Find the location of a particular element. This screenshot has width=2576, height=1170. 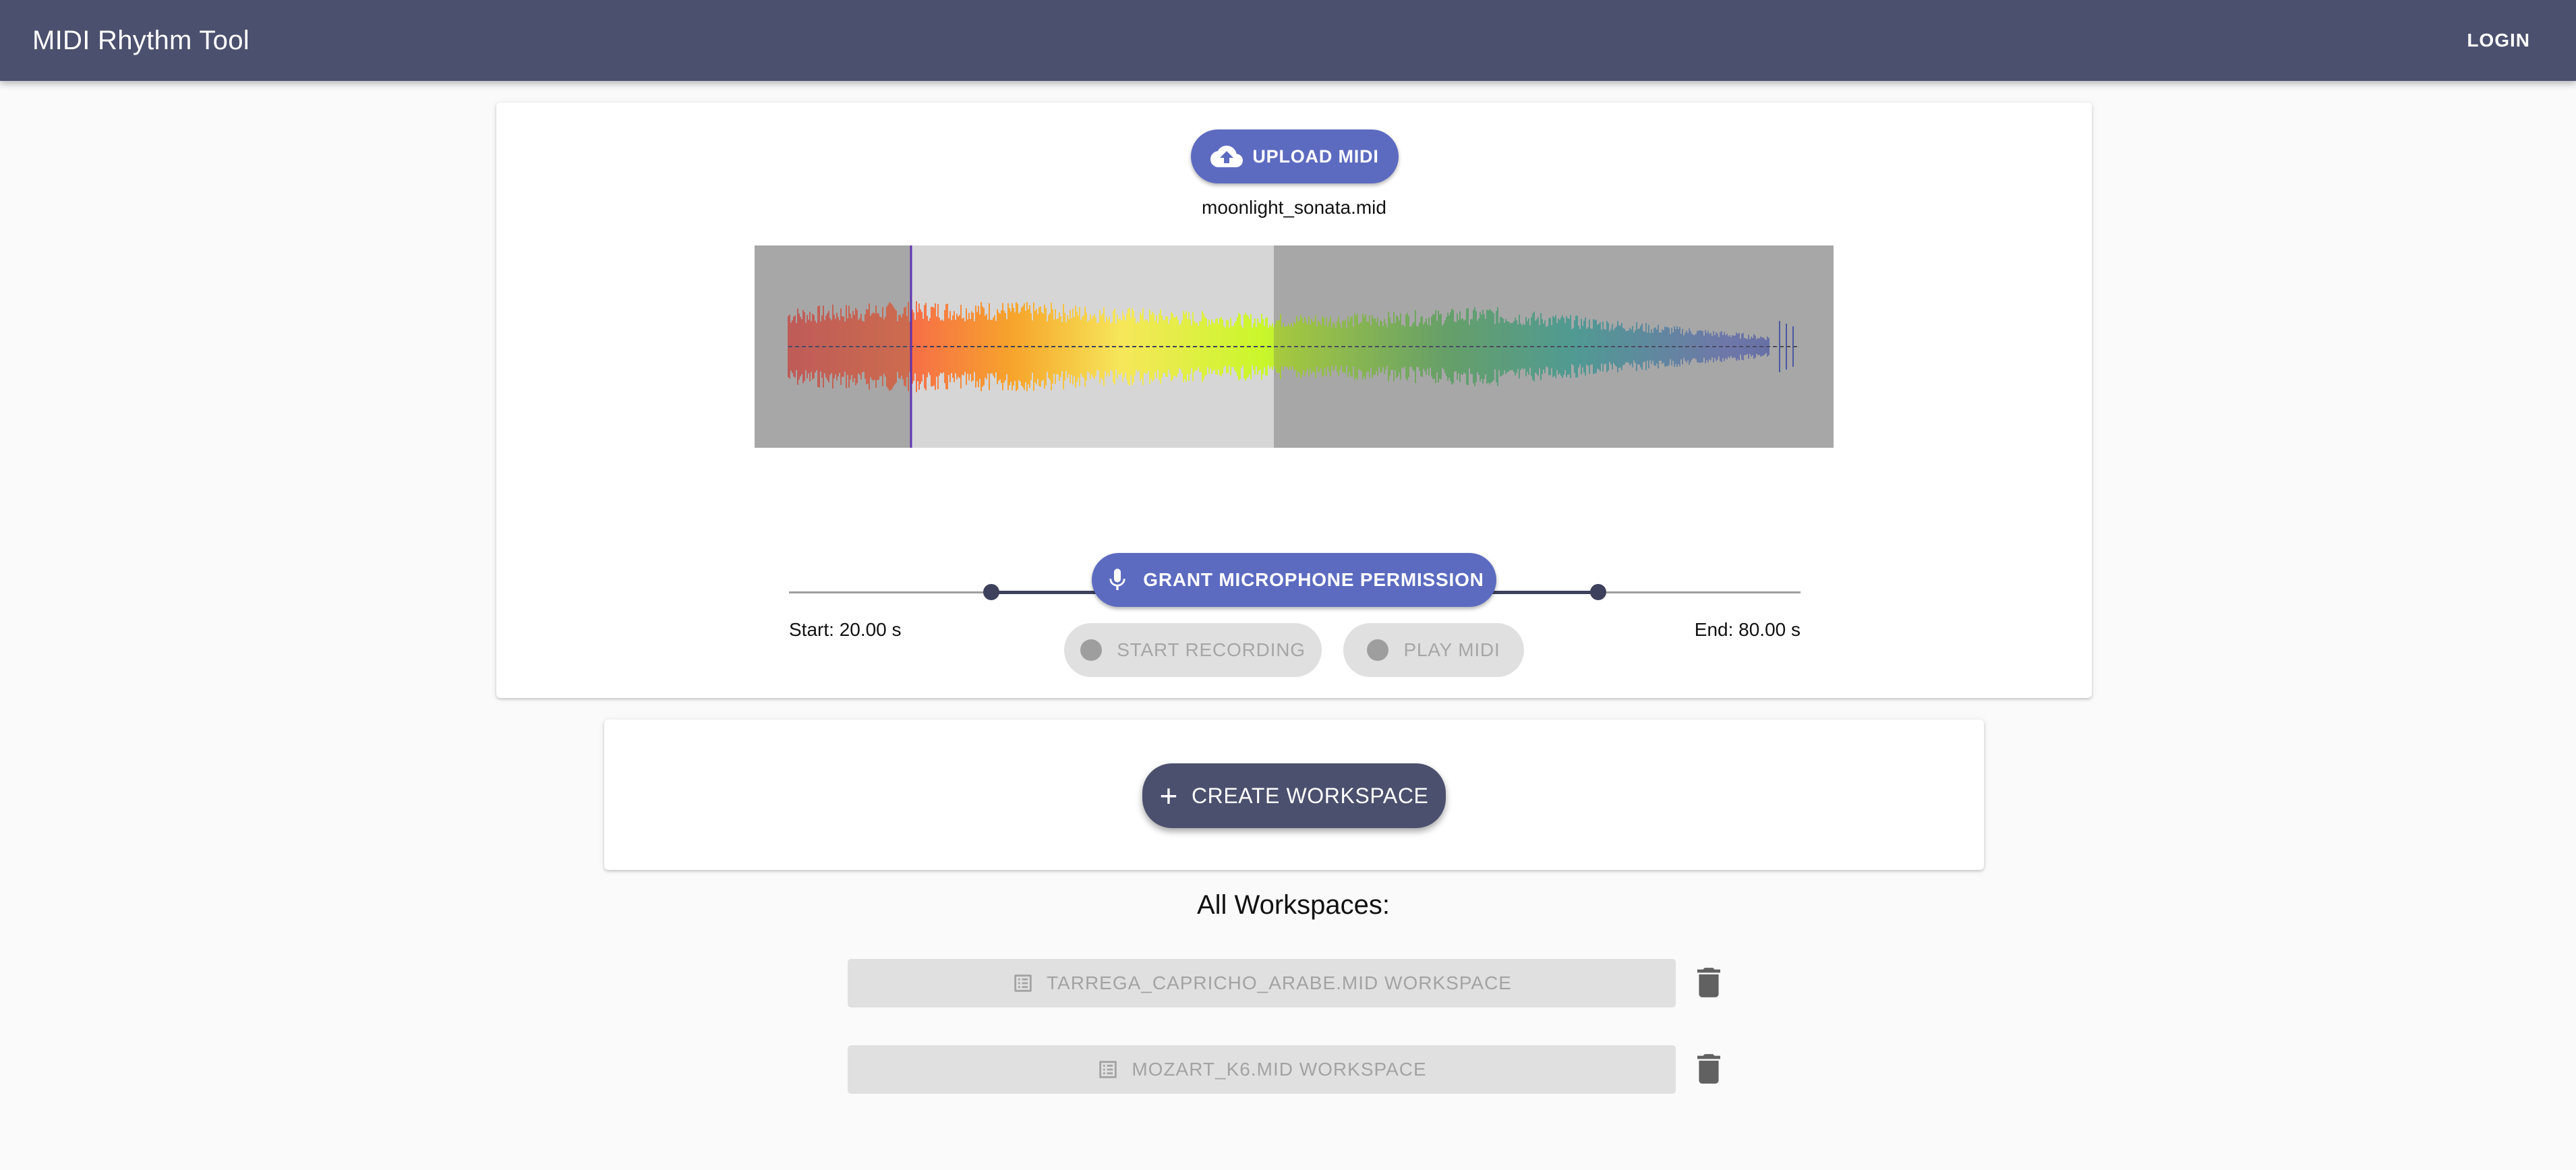

slider-thumb-start is located at coordinates (991, 592).